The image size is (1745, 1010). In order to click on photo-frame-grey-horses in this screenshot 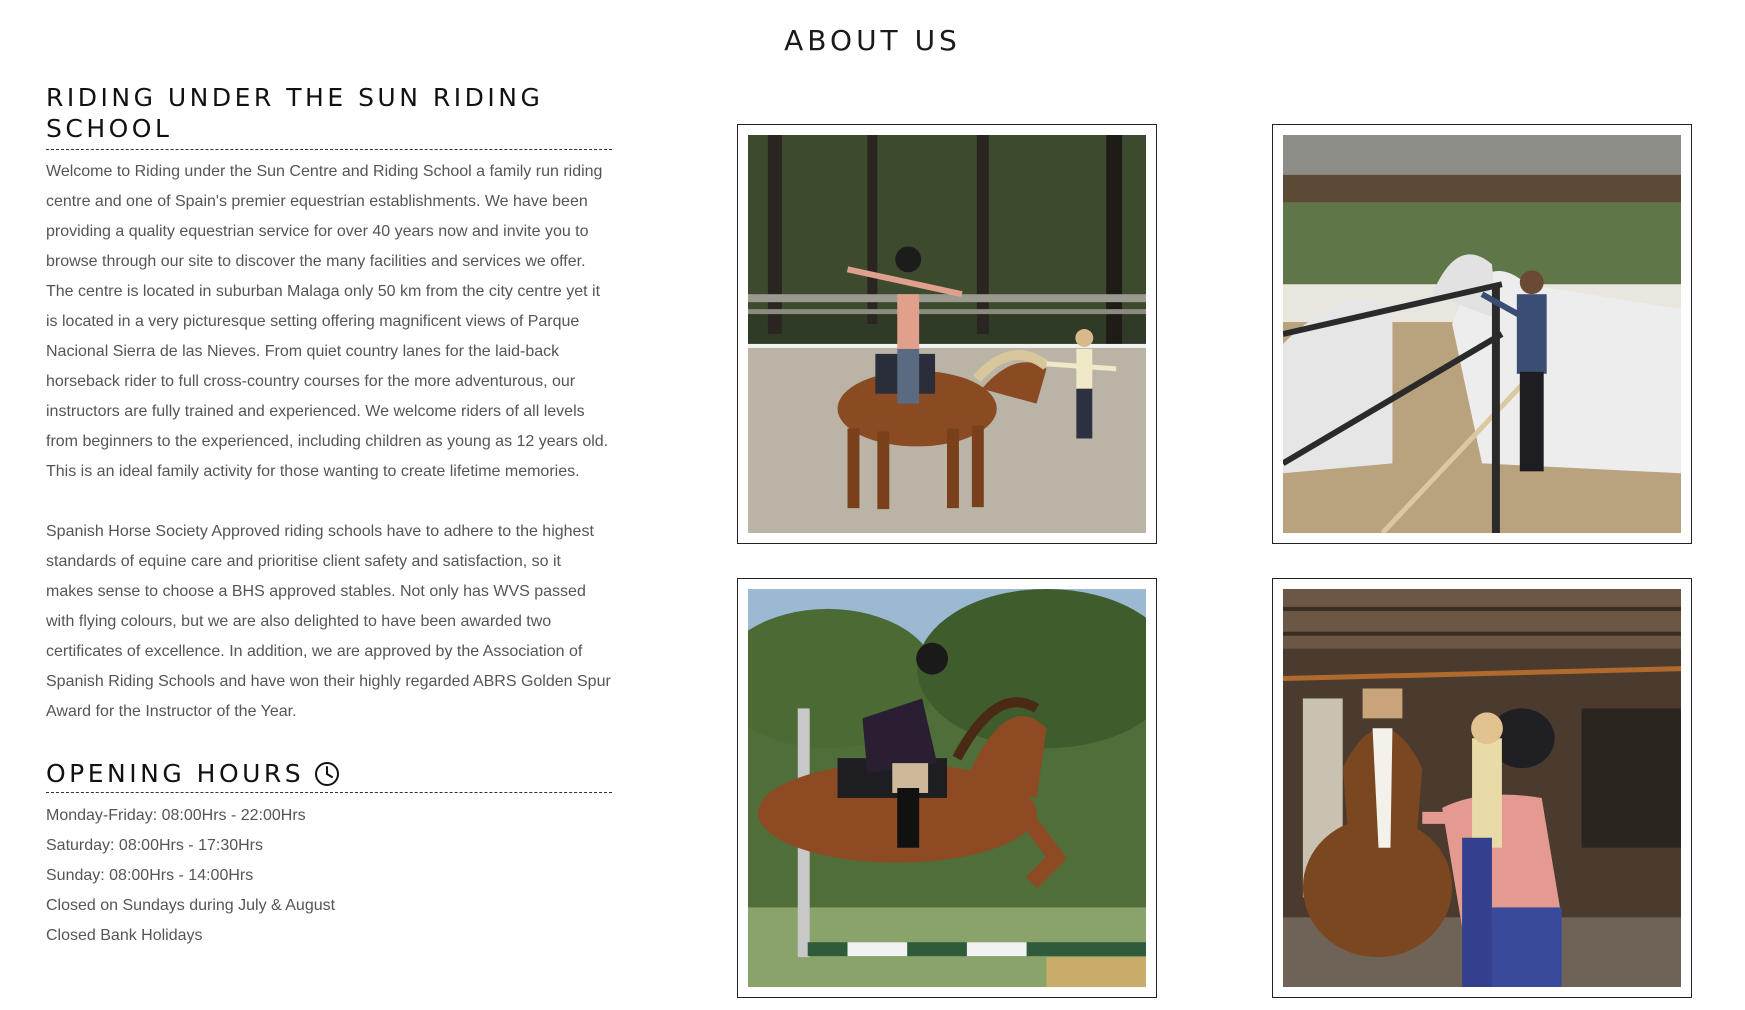, I will do `click(1482, 334)`.